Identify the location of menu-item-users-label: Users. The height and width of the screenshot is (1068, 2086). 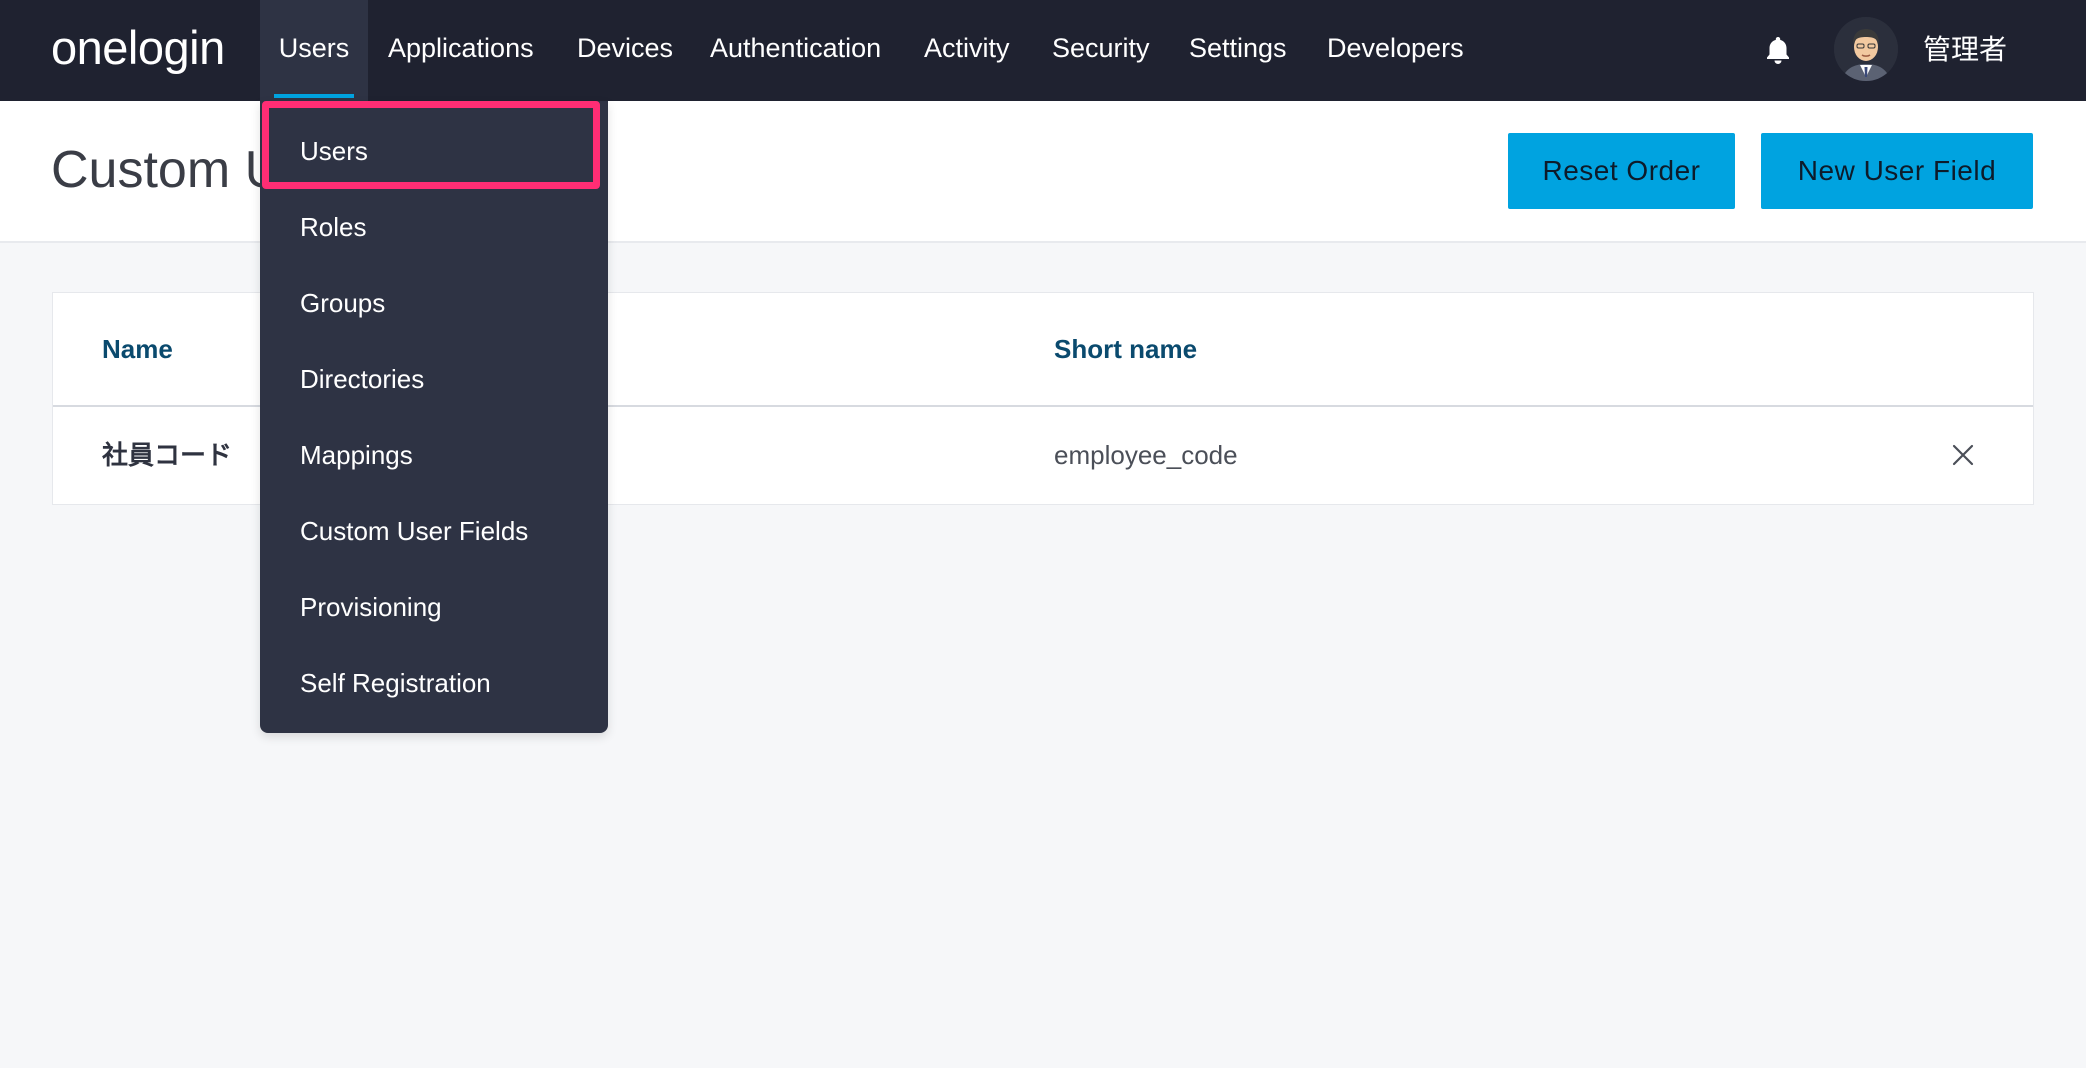
(334, 151).